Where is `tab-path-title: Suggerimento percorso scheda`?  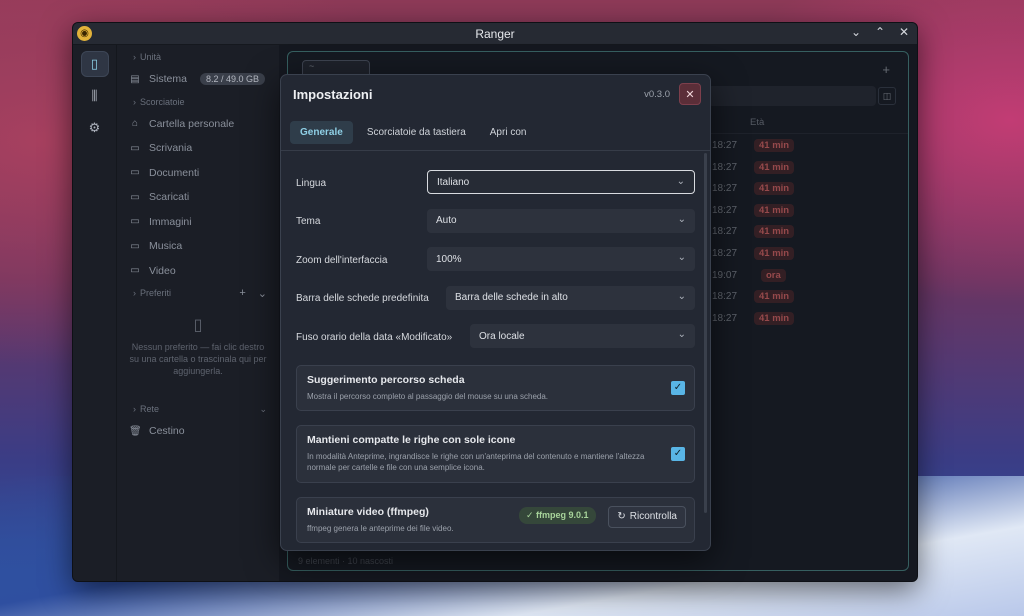
tab-path-title: Suggerimento percorso scheda is located at coordinates (386, 379).